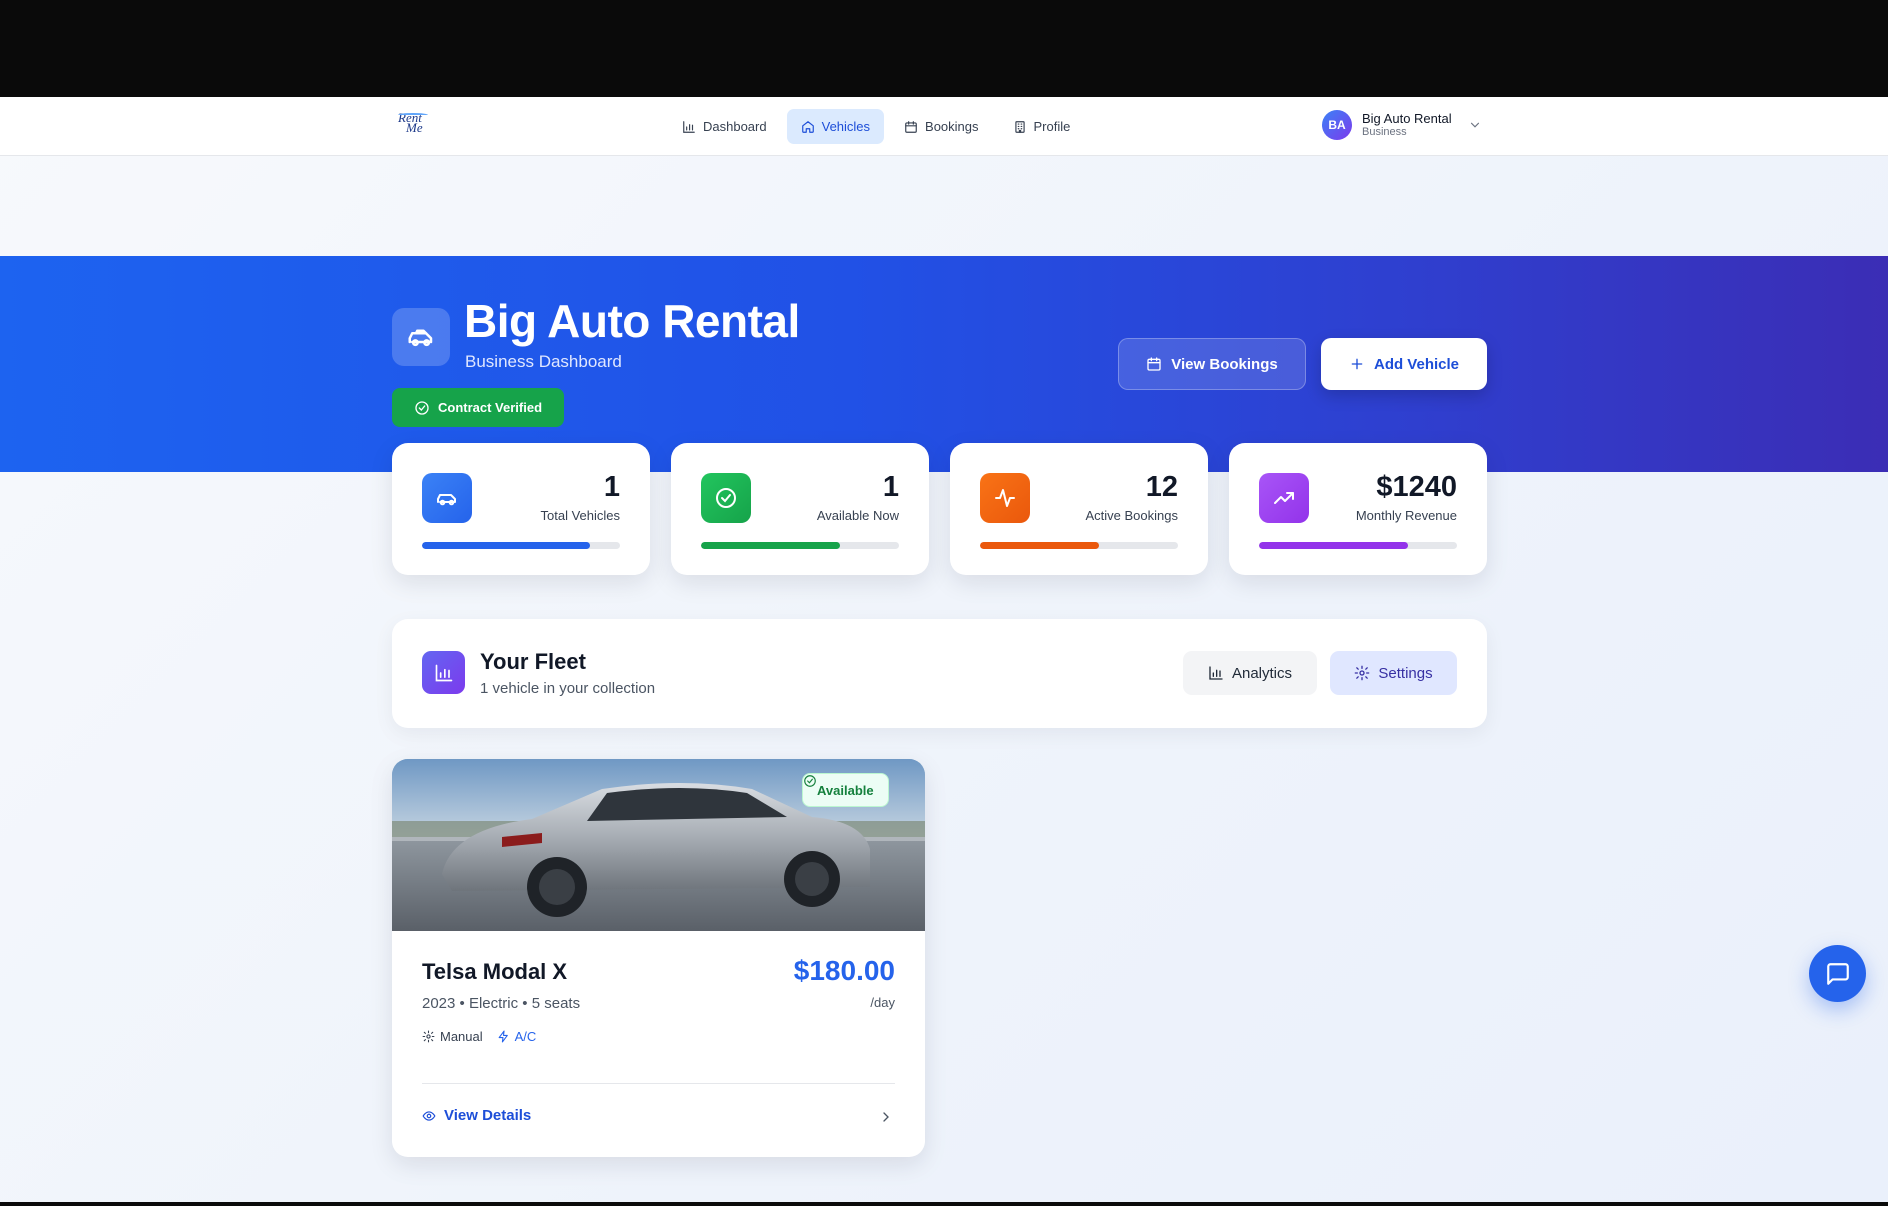 This screenshot has height=1206, width=1888. I want to click on view-bookings-button: View Bookings, so click(1212, 364).